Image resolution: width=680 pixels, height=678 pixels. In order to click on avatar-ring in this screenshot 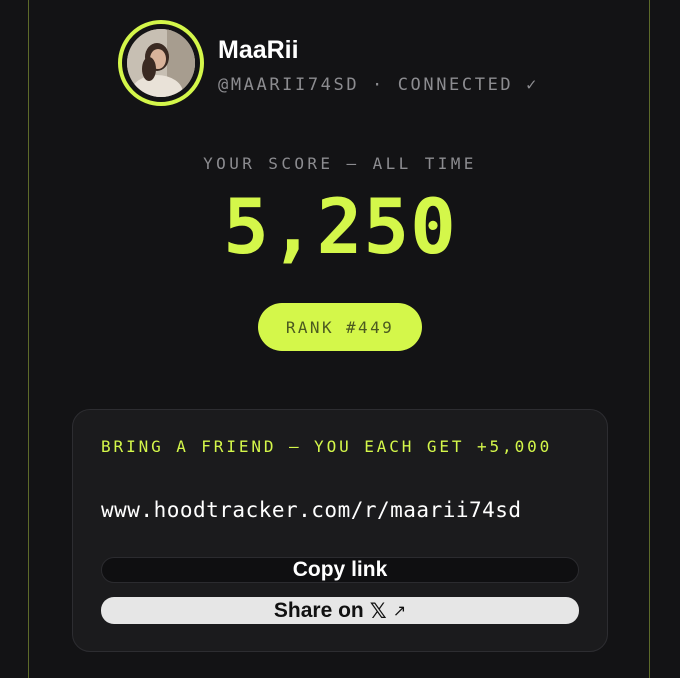, I will do `click(161, 63)`.